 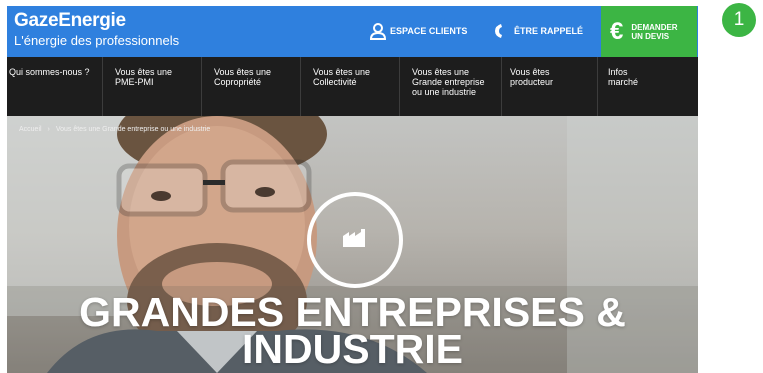 I want to click on hero-title-line2: INDUSTRIE, so click(x=352, y=349).